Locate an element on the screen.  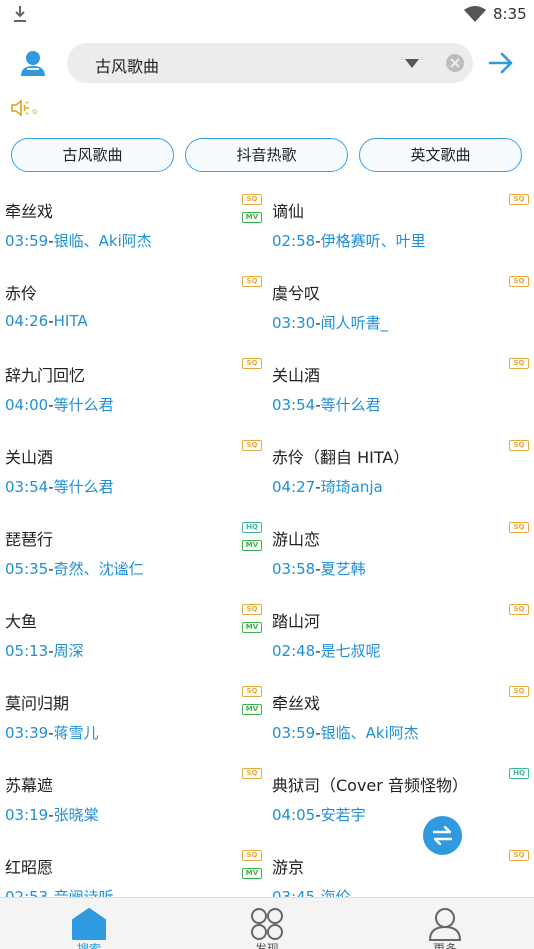
song-meta: 02:48-是七叔呢 is located at coordinates (326, 651).